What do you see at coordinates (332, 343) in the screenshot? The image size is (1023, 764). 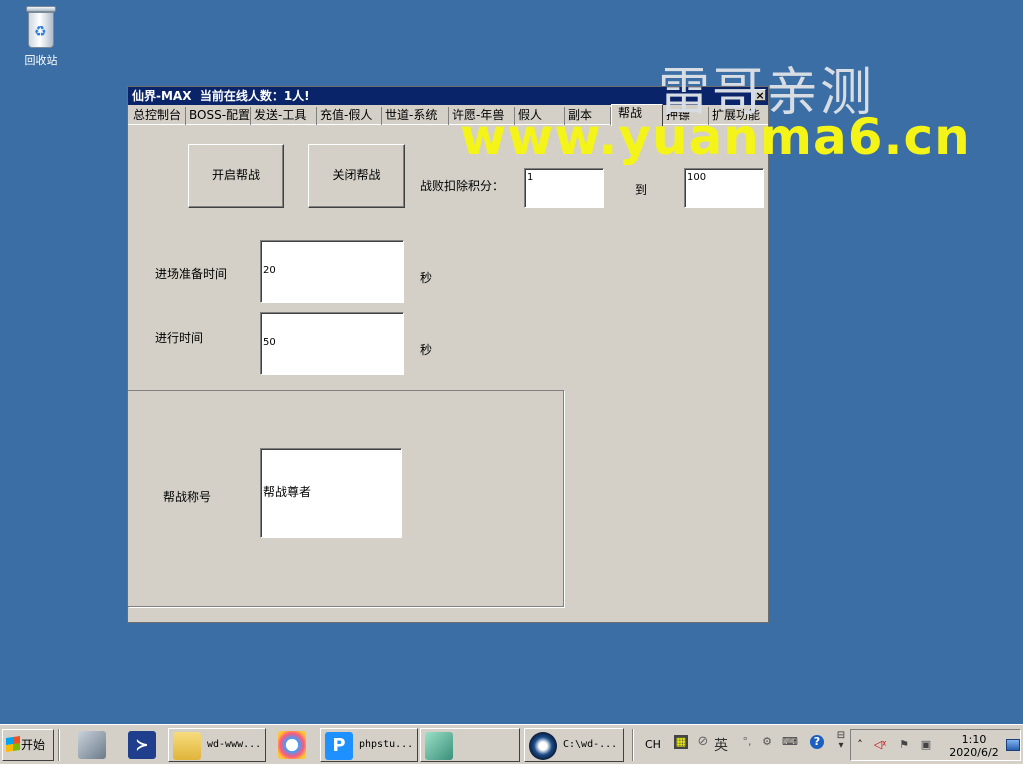 I see `run-time-field: 50` at bounding box center [332, 343].